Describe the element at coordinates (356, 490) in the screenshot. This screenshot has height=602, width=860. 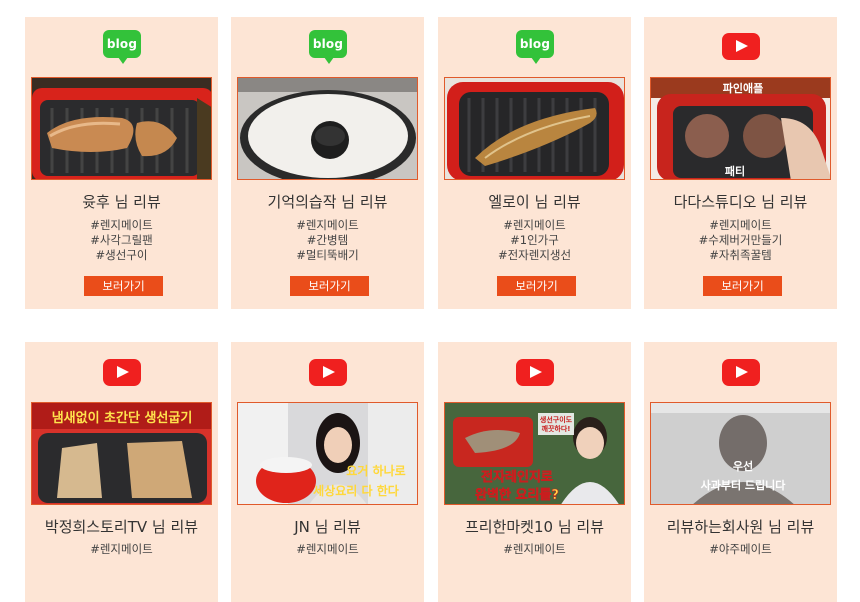
I see `overlay-caption: 세상요리 다 한다` at that location.